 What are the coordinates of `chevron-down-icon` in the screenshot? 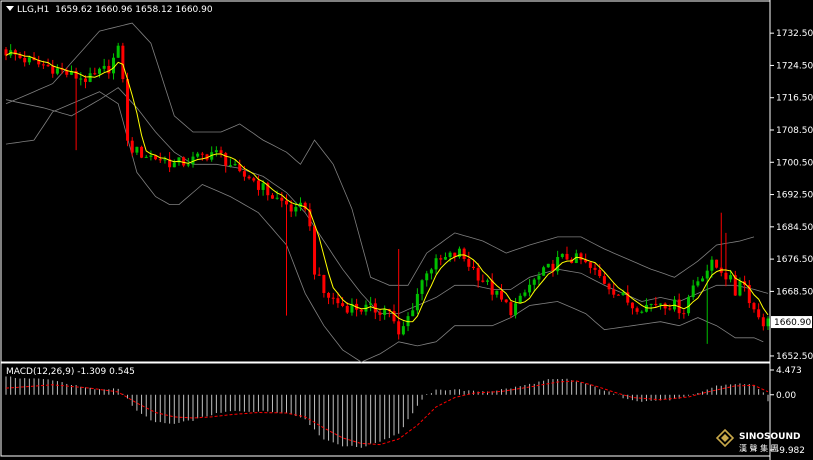 It's located at (10, 8).